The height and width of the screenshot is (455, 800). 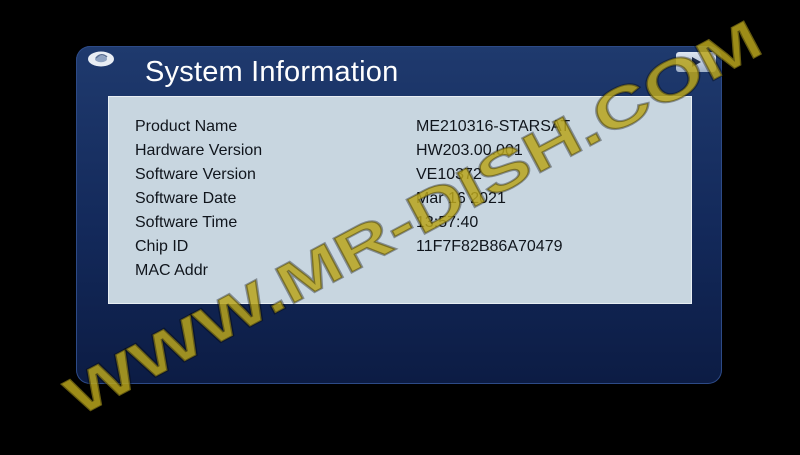 What do you see at coordinates (400, 250) in the screenshot?
I see `info-row-chip-id: Chip ID 11F7F82B86A70479` at bounding box center [400, 250].